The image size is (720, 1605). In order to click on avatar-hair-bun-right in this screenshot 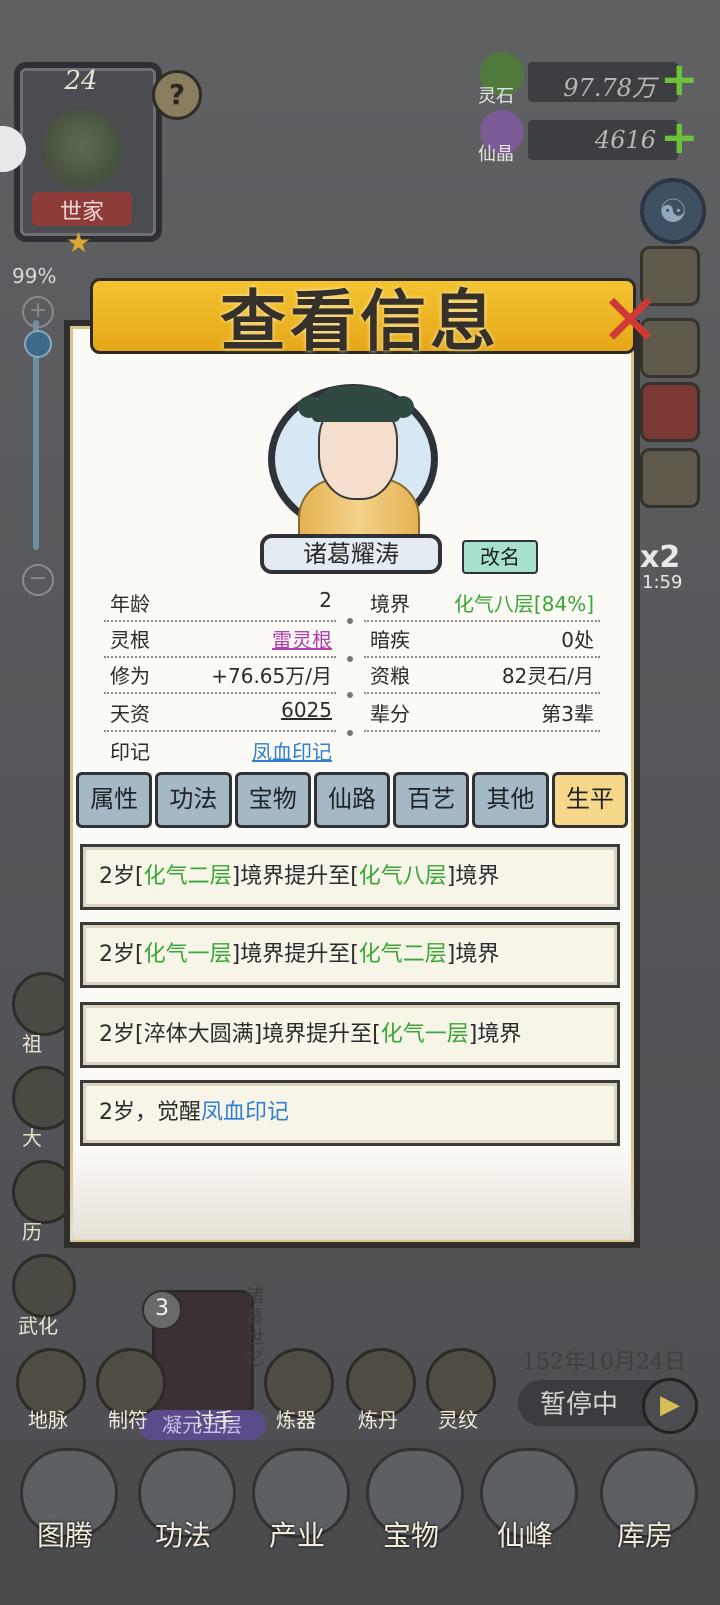, I will do `click(403, 407)`.